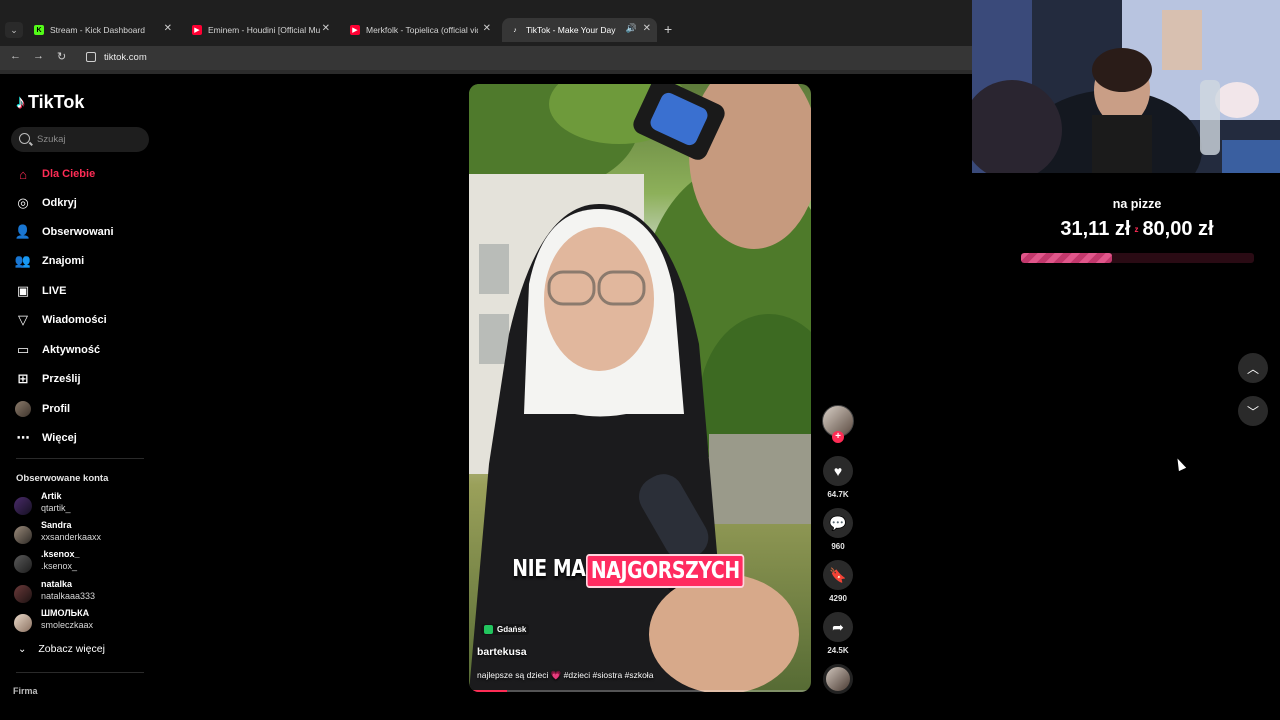 The width and height of the screenshot is (1280, 720). I want to click on tab-label: TikTok - Make Your Day, so click(571, 30).